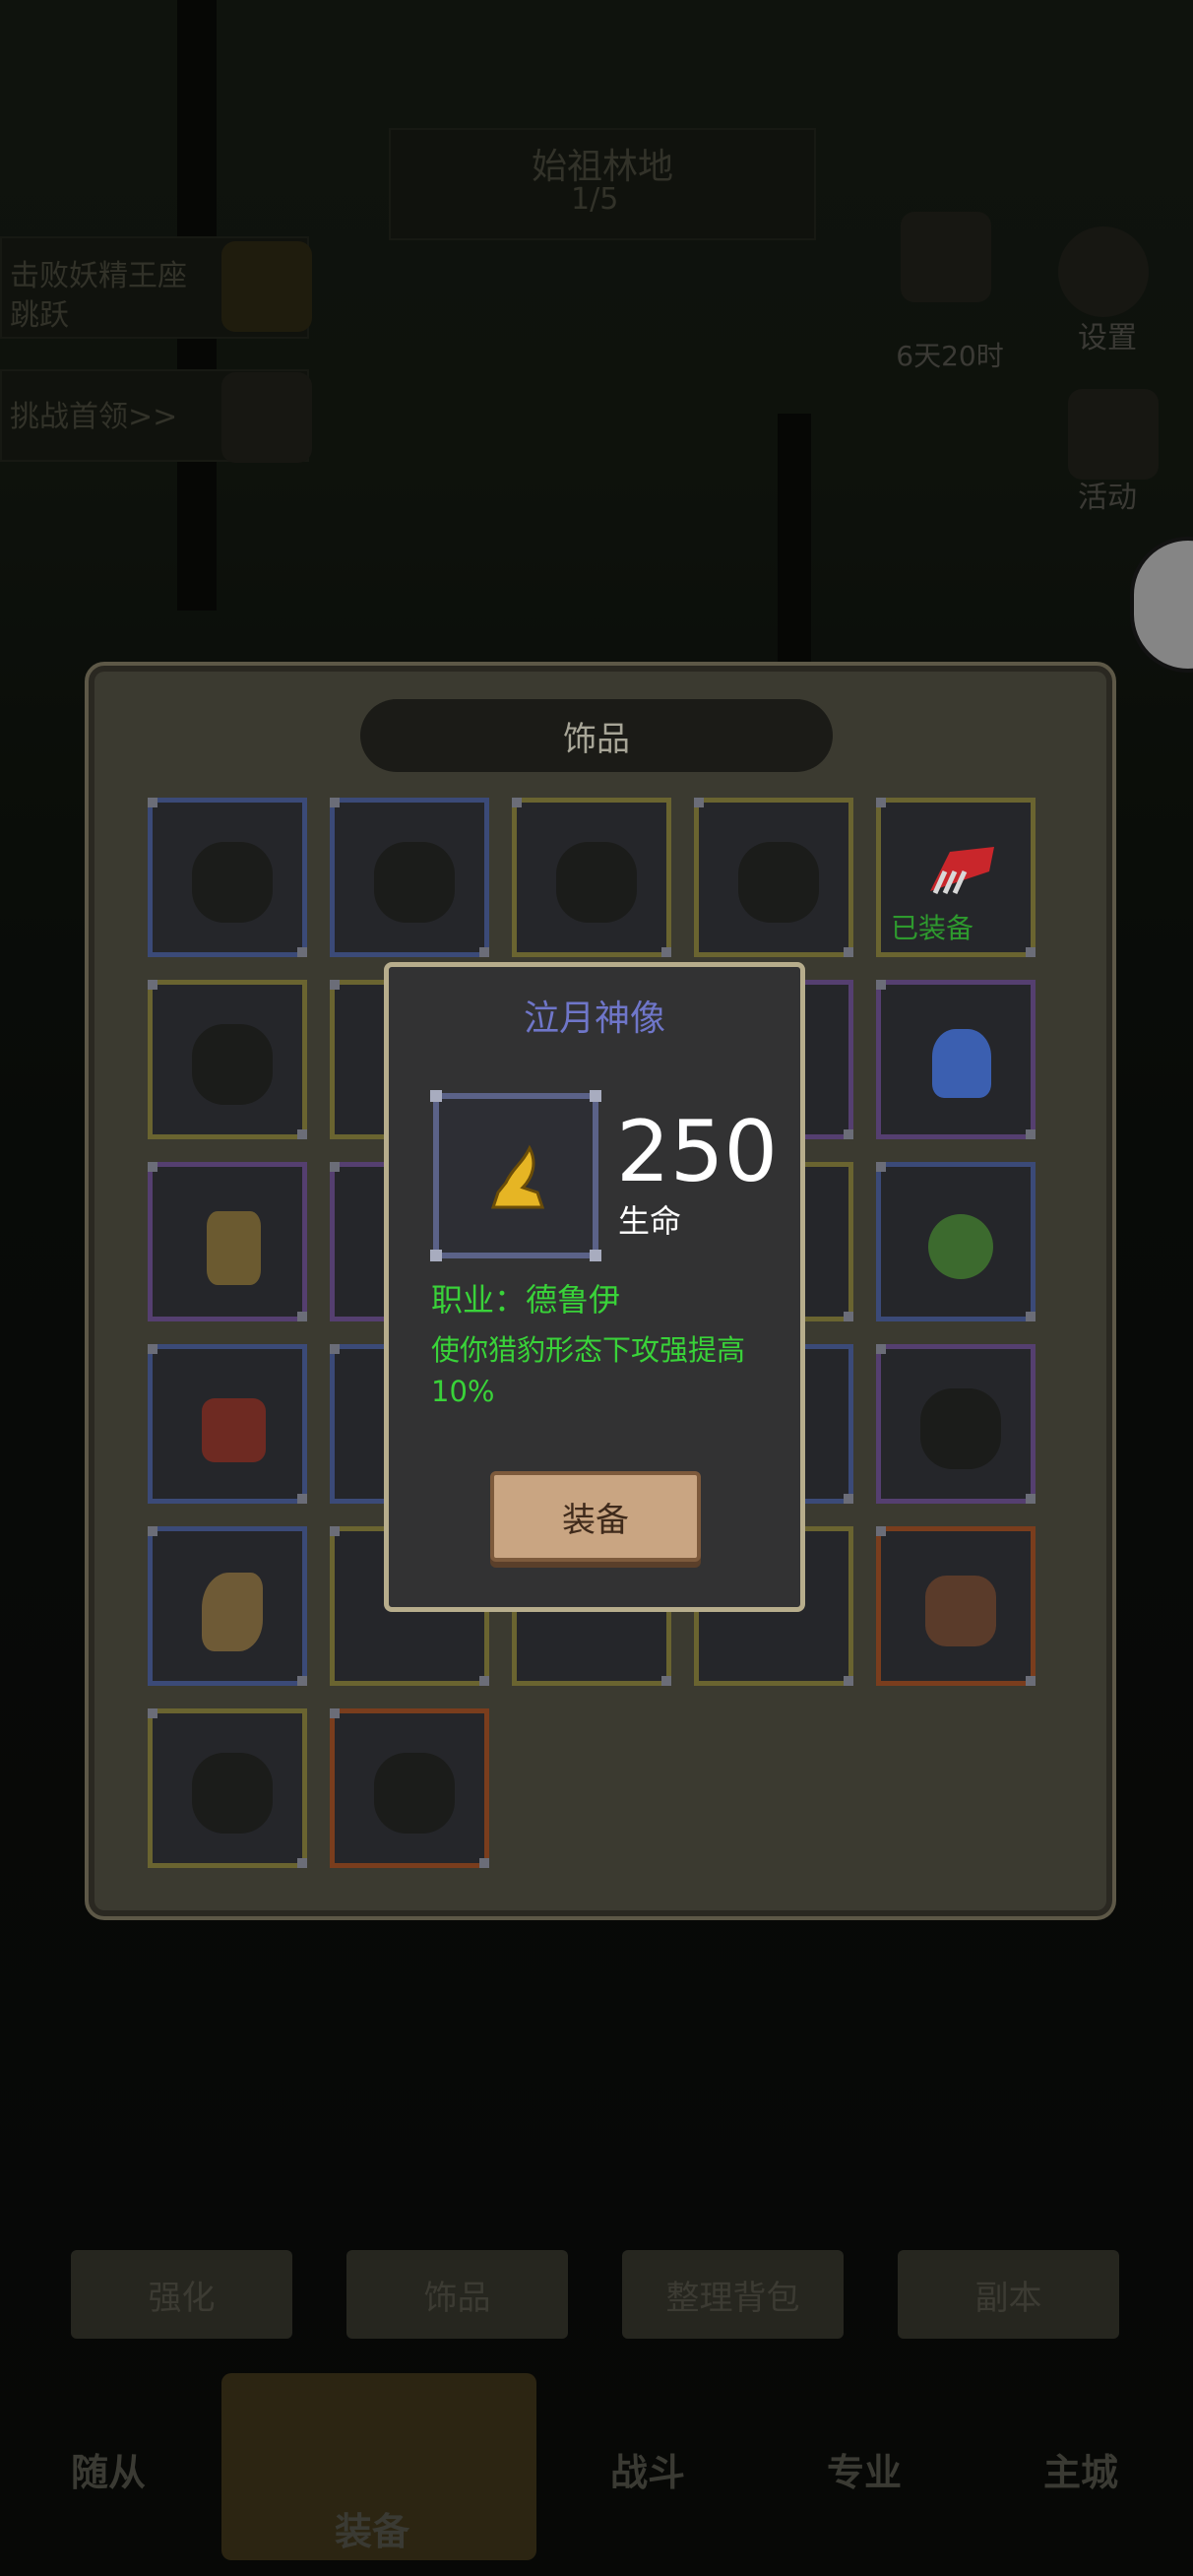 This screenshot has height=2576, width=1193. I want to click on stat-value: 250, so click(697, 1152).